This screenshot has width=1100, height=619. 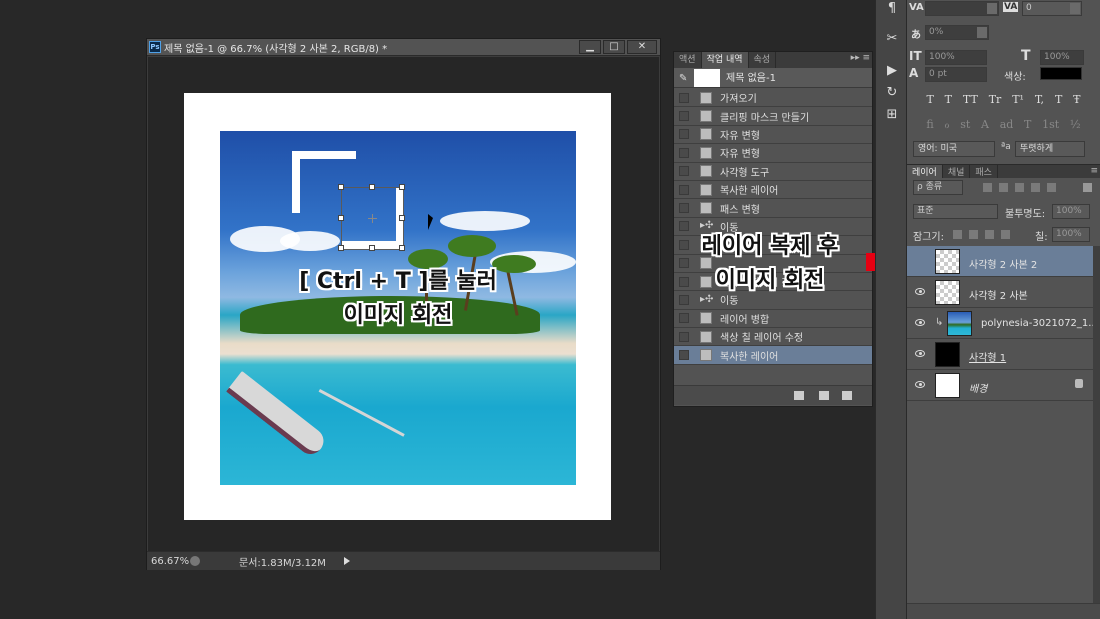 I want to click on layer-row: 사각형 1, so click(x=1000, y=354).